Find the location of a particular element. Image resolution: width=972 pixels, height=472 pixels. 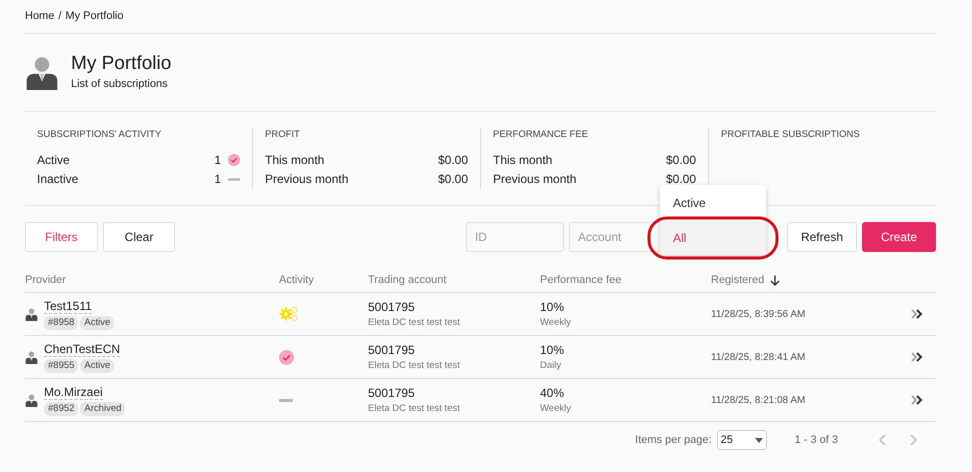

column-header: Provider is located at coordinates (45, 280).